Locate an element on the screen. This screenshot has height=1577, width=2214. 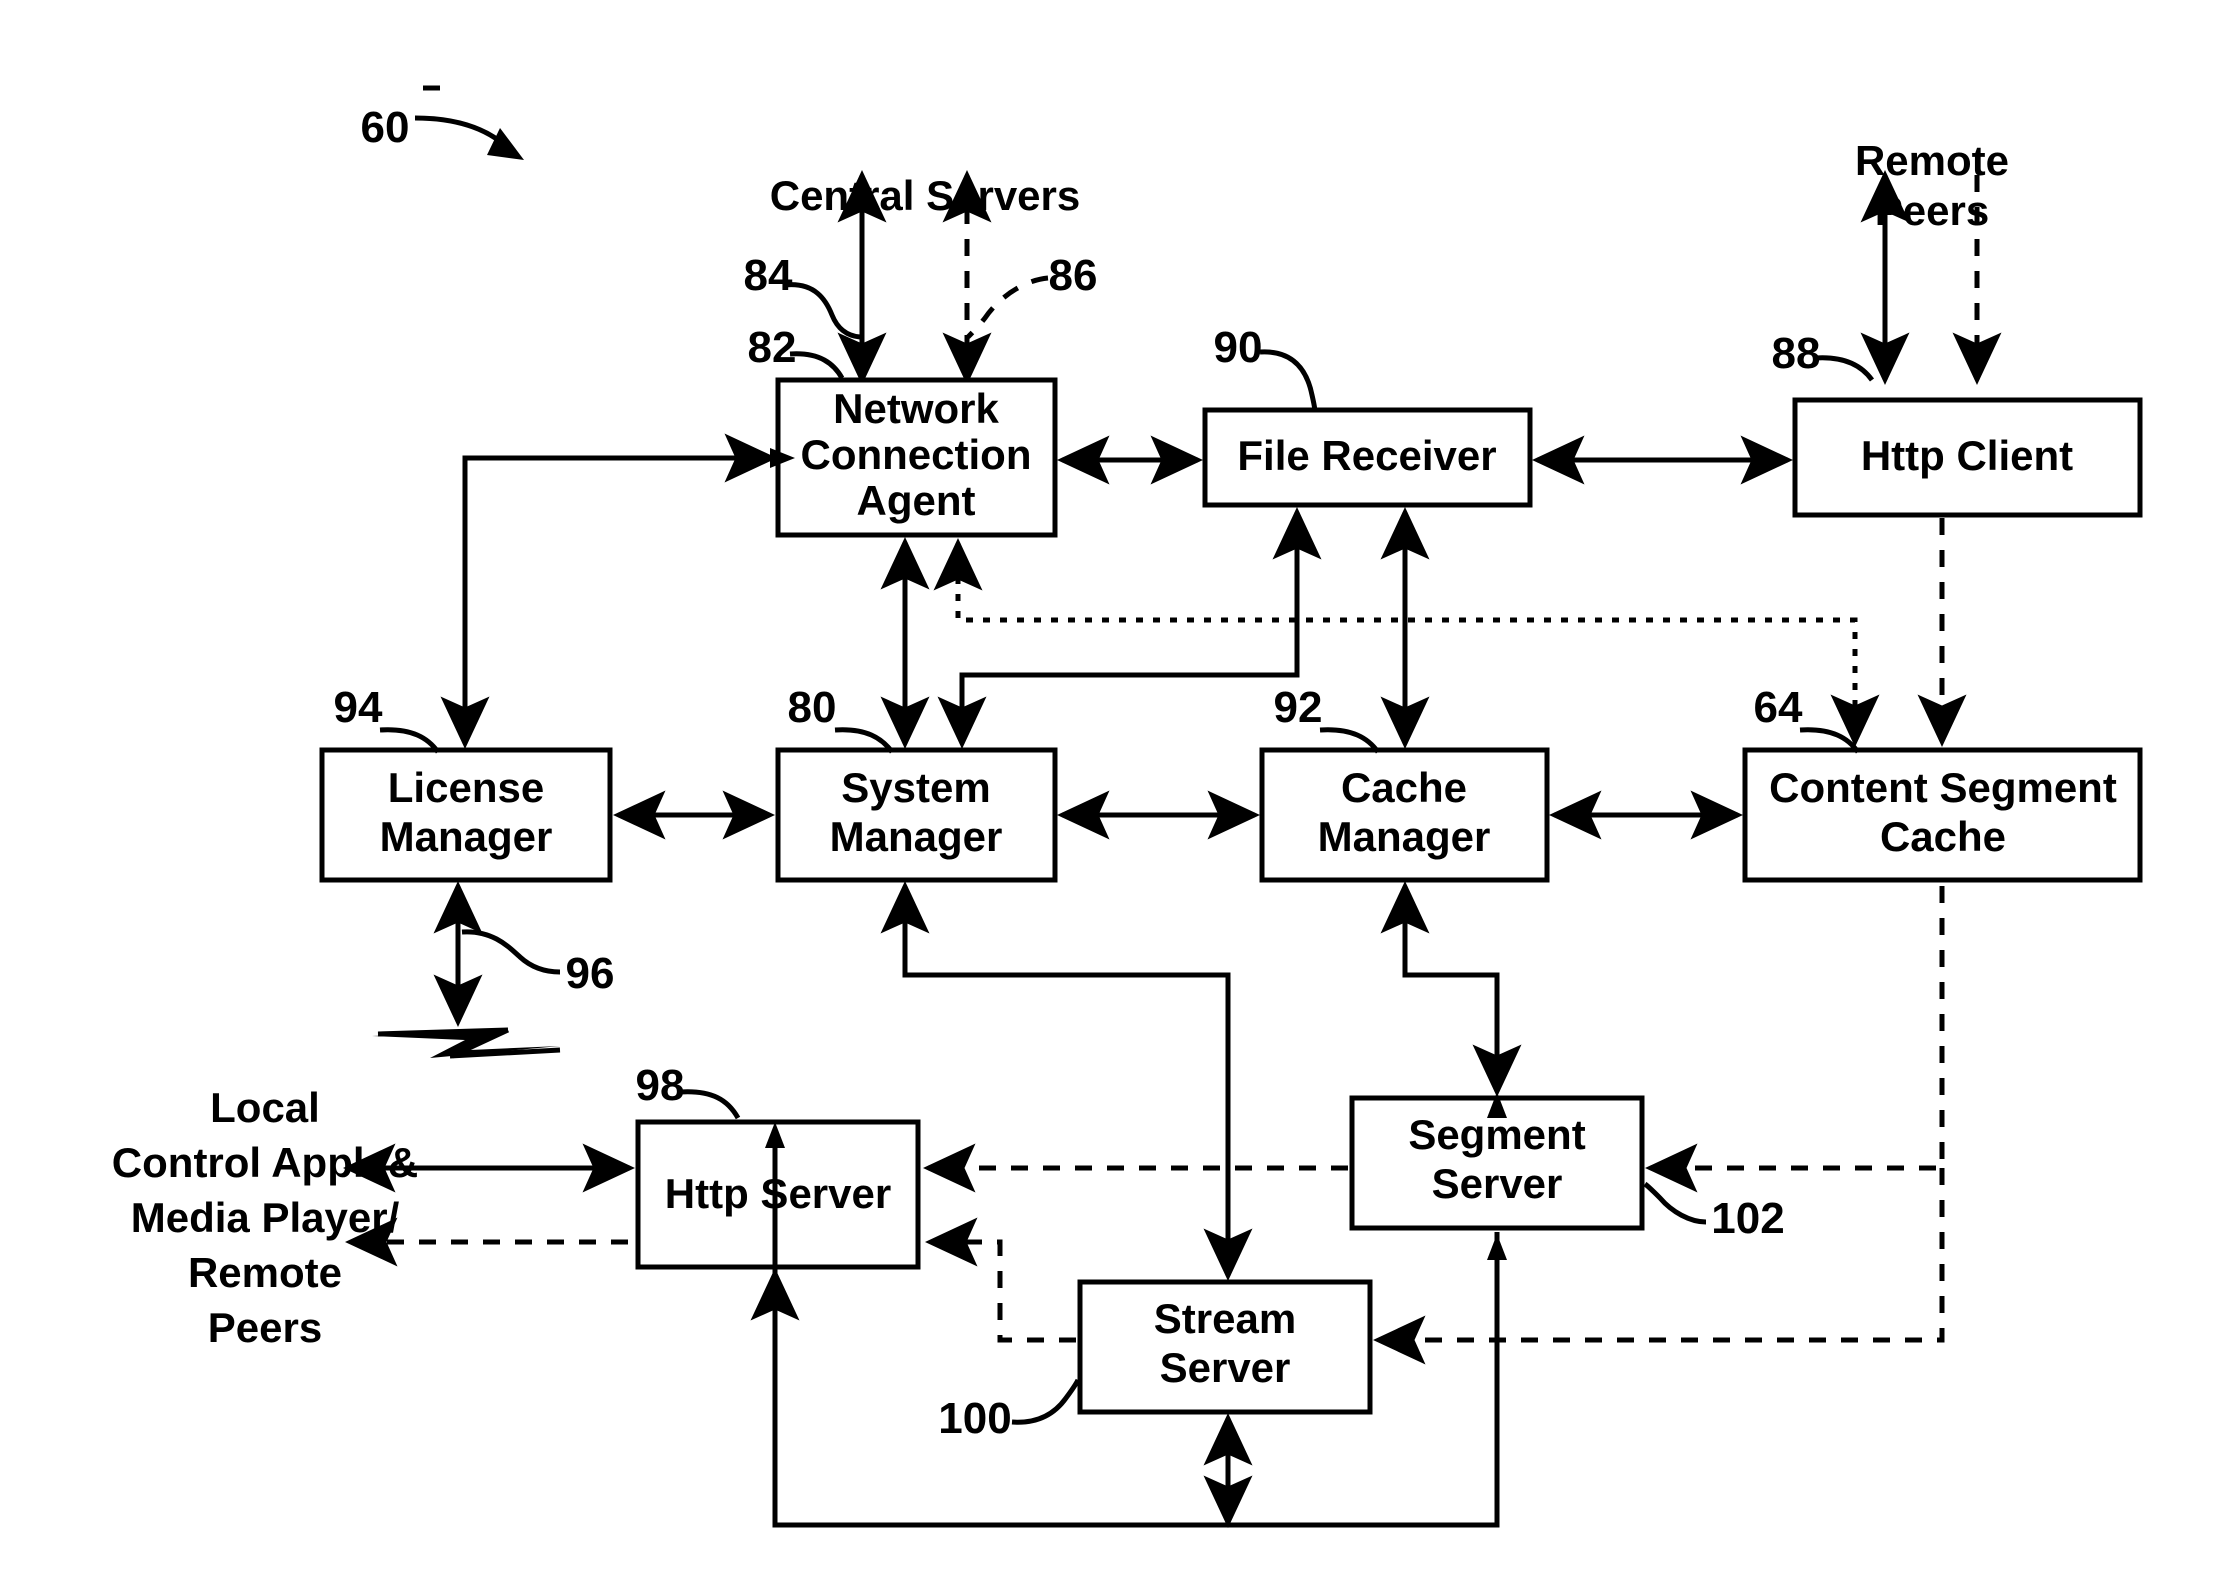
label-cache-manager-line2: Manager is located at coordinates (1404, 836).